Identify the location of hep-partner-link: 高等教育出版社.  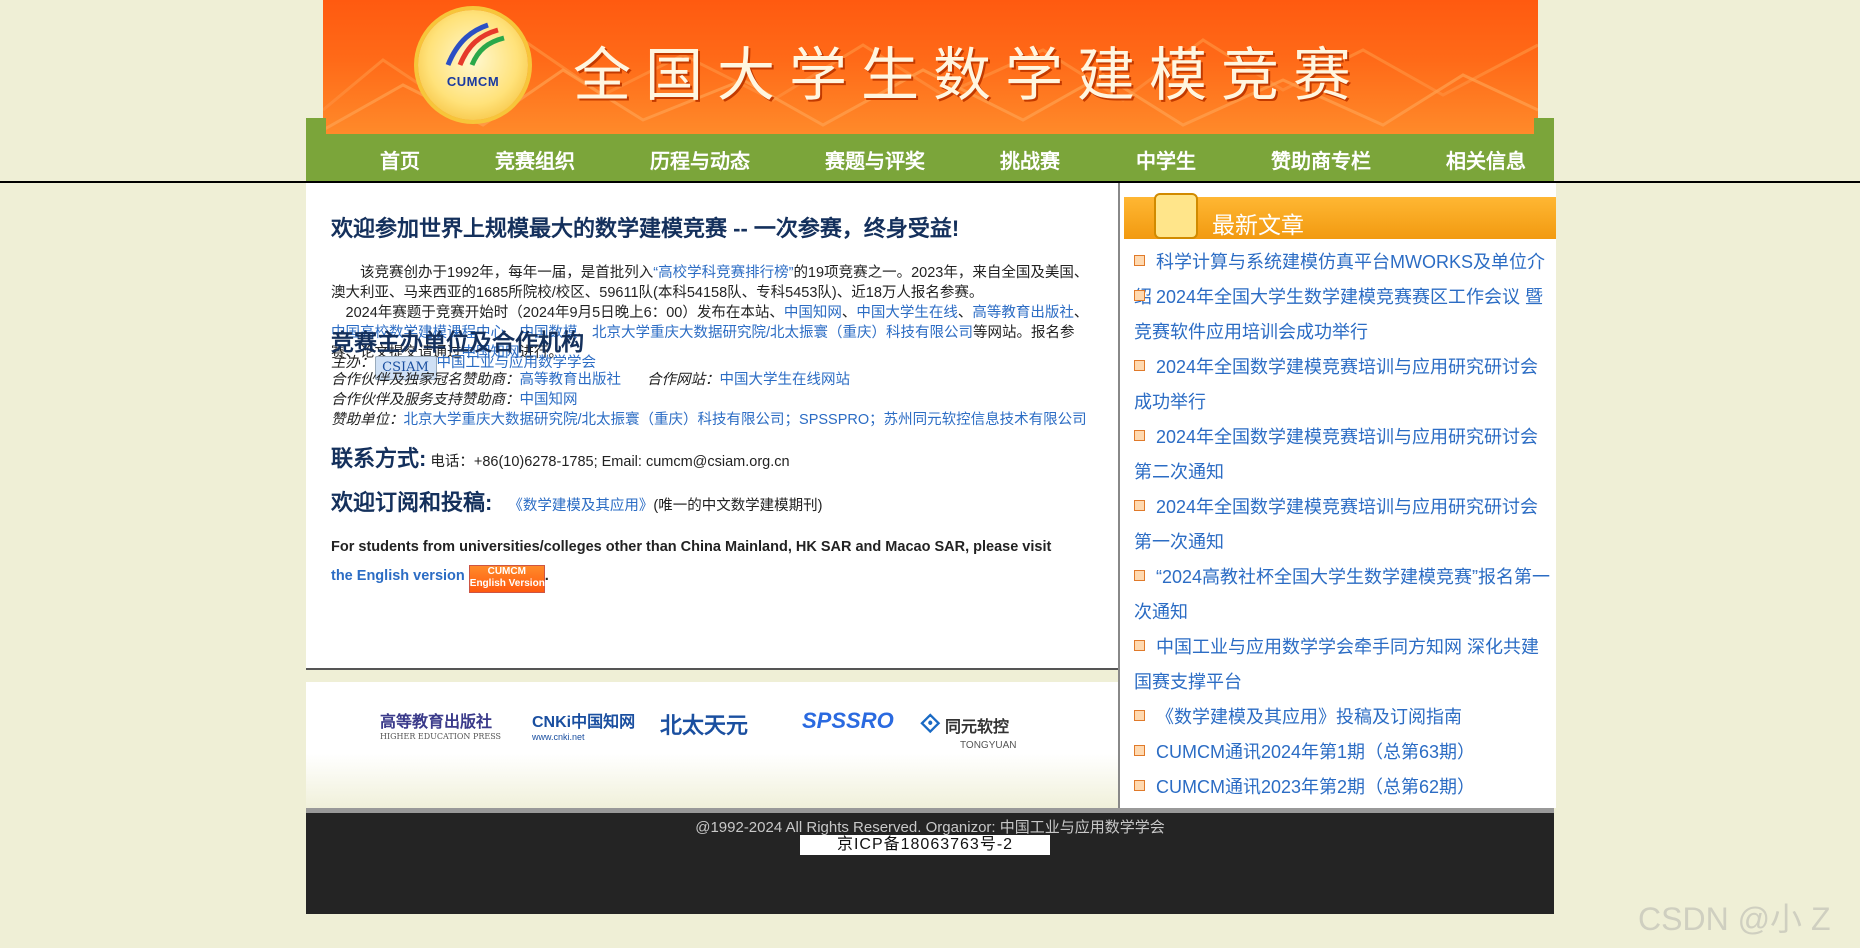
(571, 380).